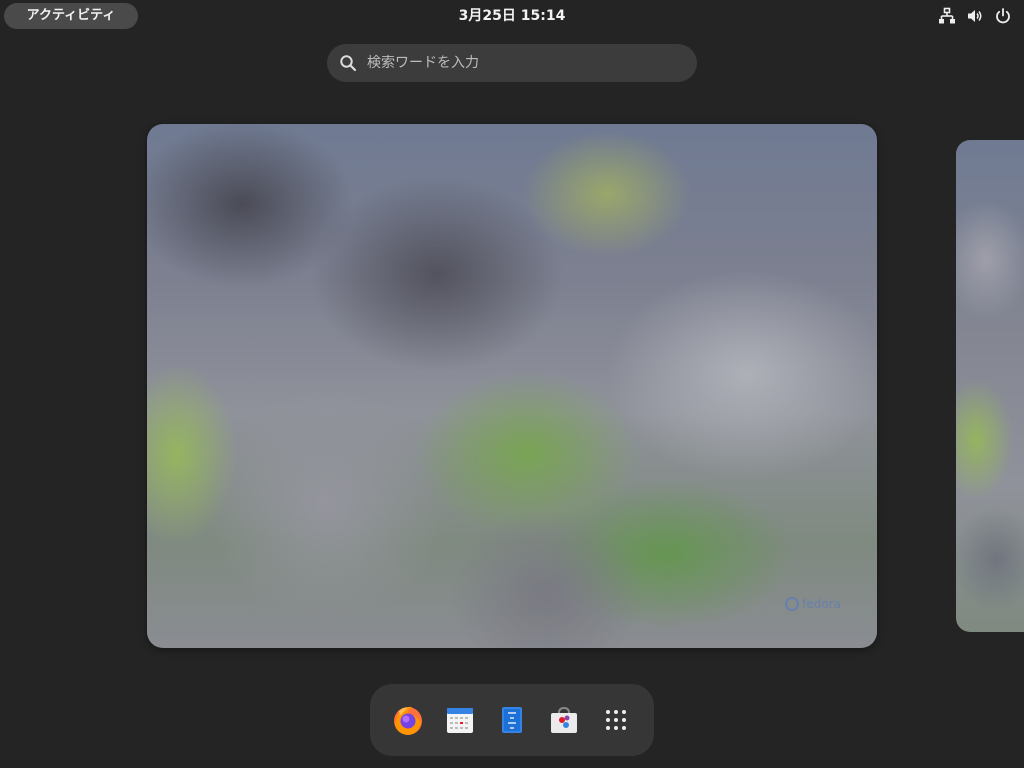 This screenshot has width=1024, height=768. I want to click on calendar-icon, so click(460, 720).